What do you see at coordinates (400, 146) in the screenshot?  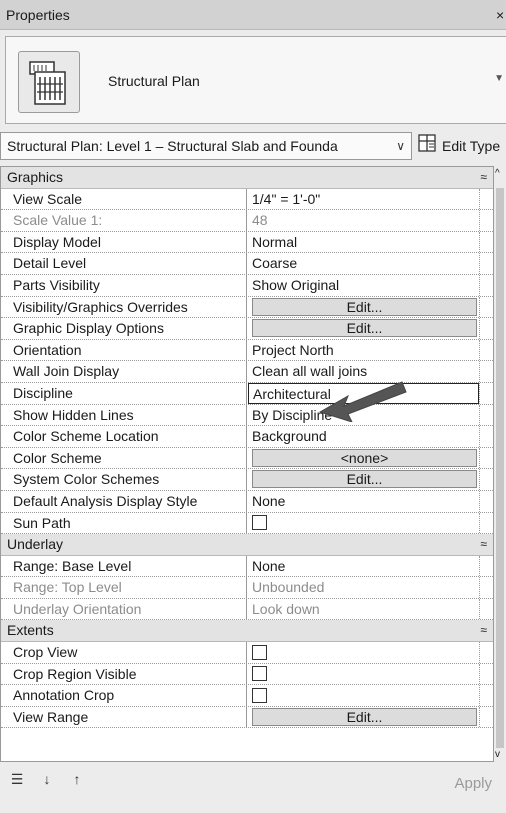 I see `chevron-down-icon: ∨` at bounding box center [400, 146].